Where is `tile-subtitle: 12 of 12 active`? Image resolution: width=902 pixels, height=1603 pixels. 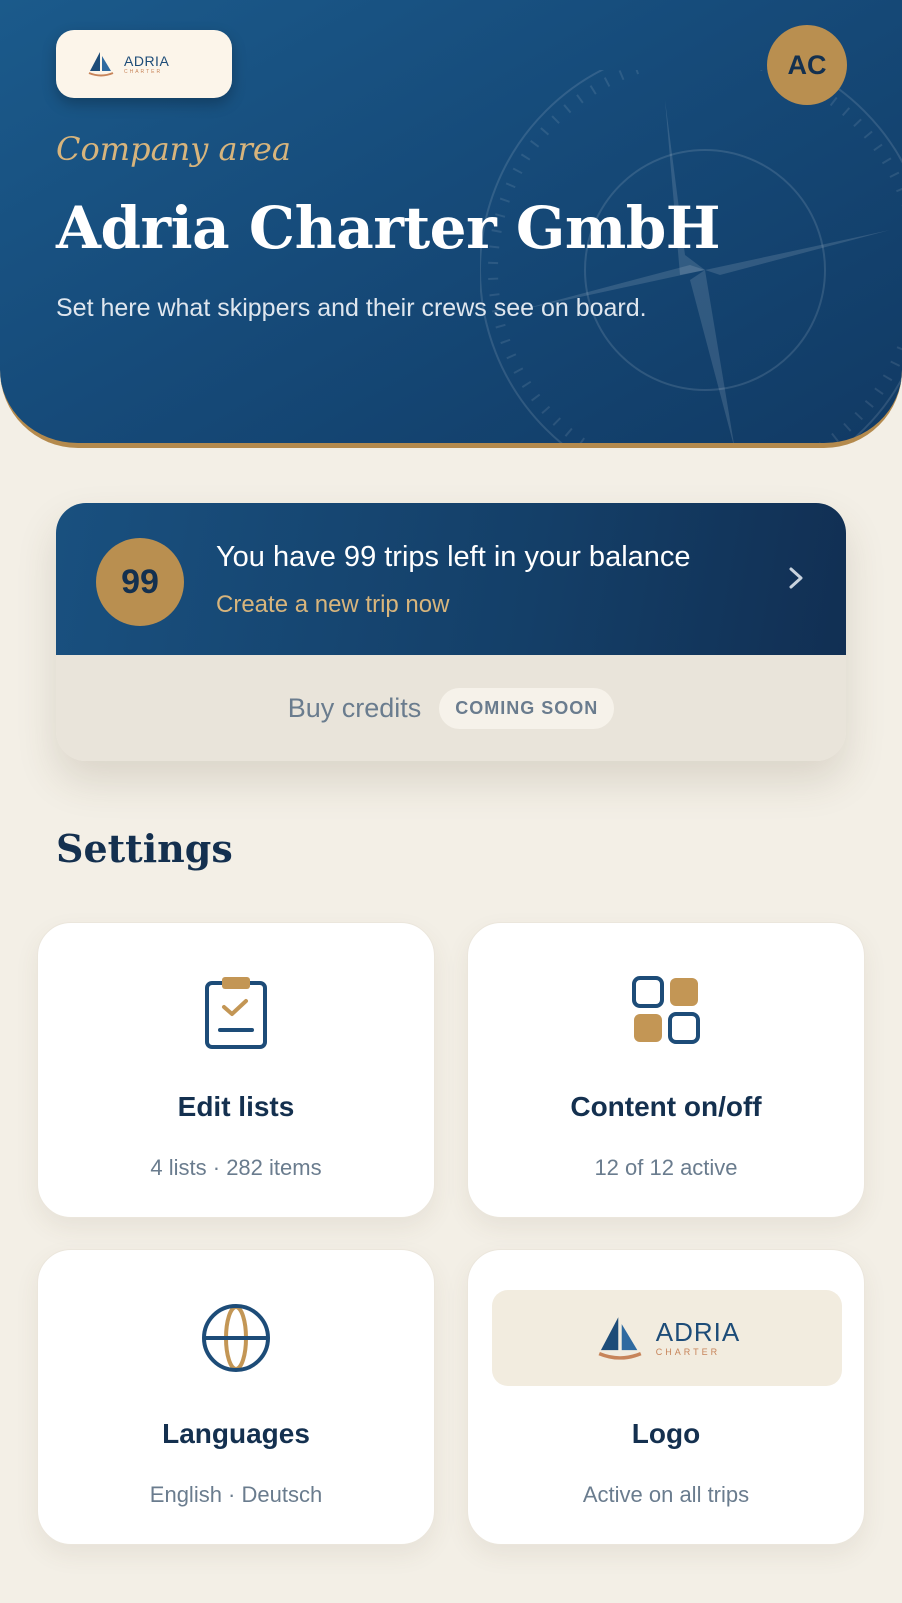 tile-subtitle: 12 of 12 active is located at coordinates (666, 1167).